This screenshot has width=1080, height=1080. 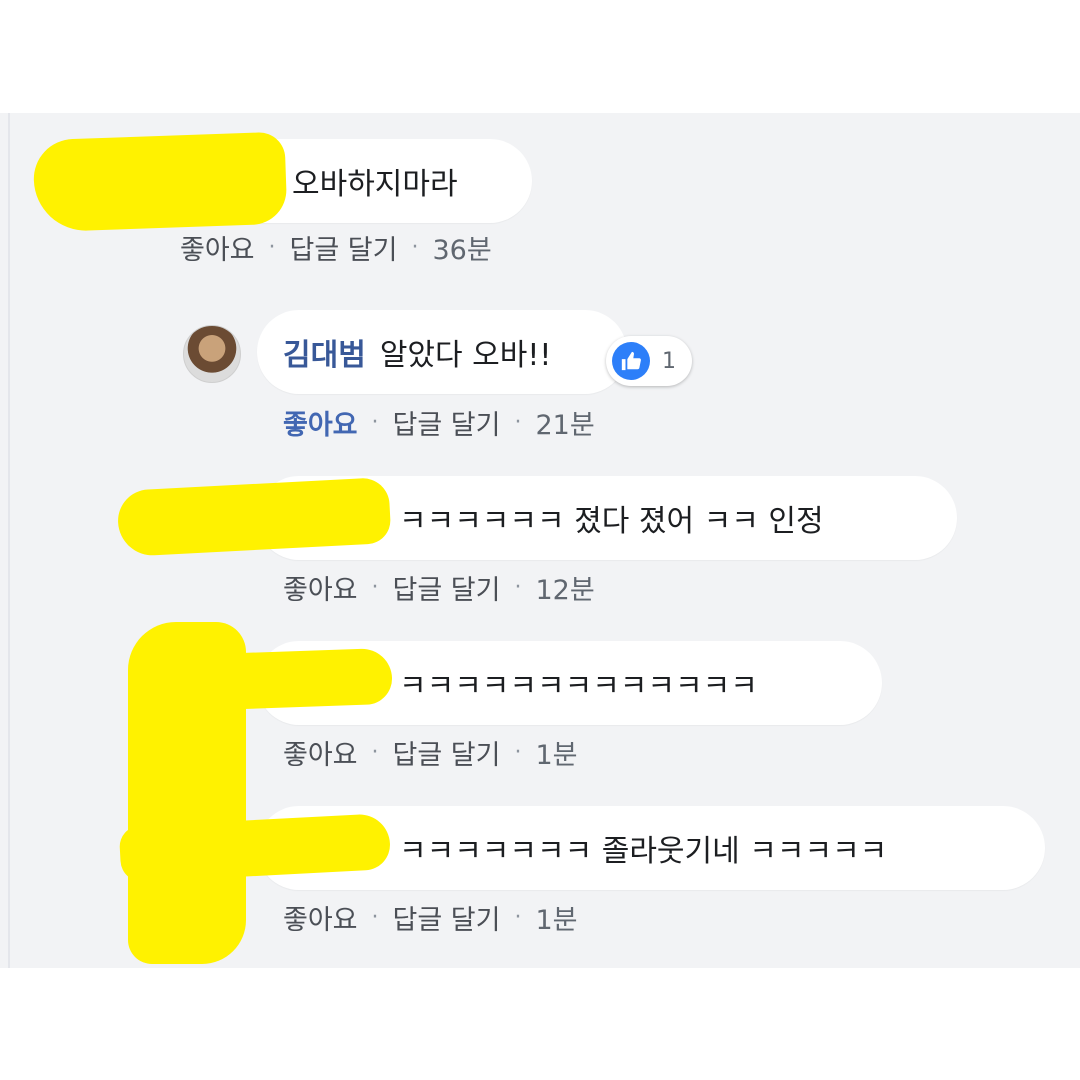 I want to click on comment-bubble-2: 김대범 알았다 오바!!, so click(x=442, y=352).